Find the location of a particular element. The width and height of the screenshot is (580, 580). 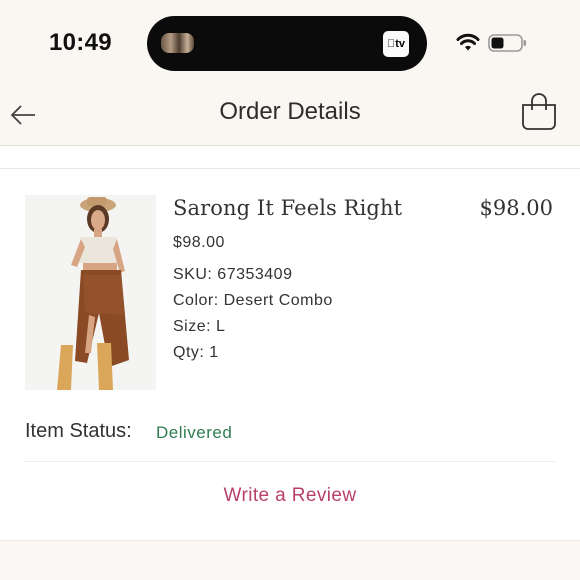

sku-text: SKU: 67353409 is located at coordinates (233, 274).